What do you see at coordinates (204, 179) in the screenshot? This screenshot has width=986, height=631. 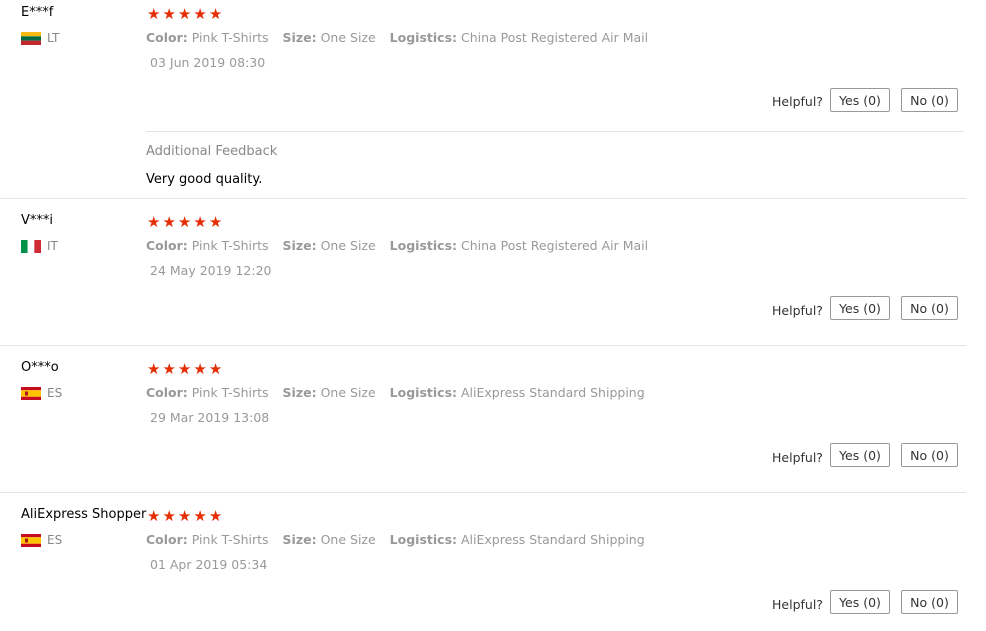 I see `additional-feedback-text: Very good quality.` at bounding box center [204, 179].